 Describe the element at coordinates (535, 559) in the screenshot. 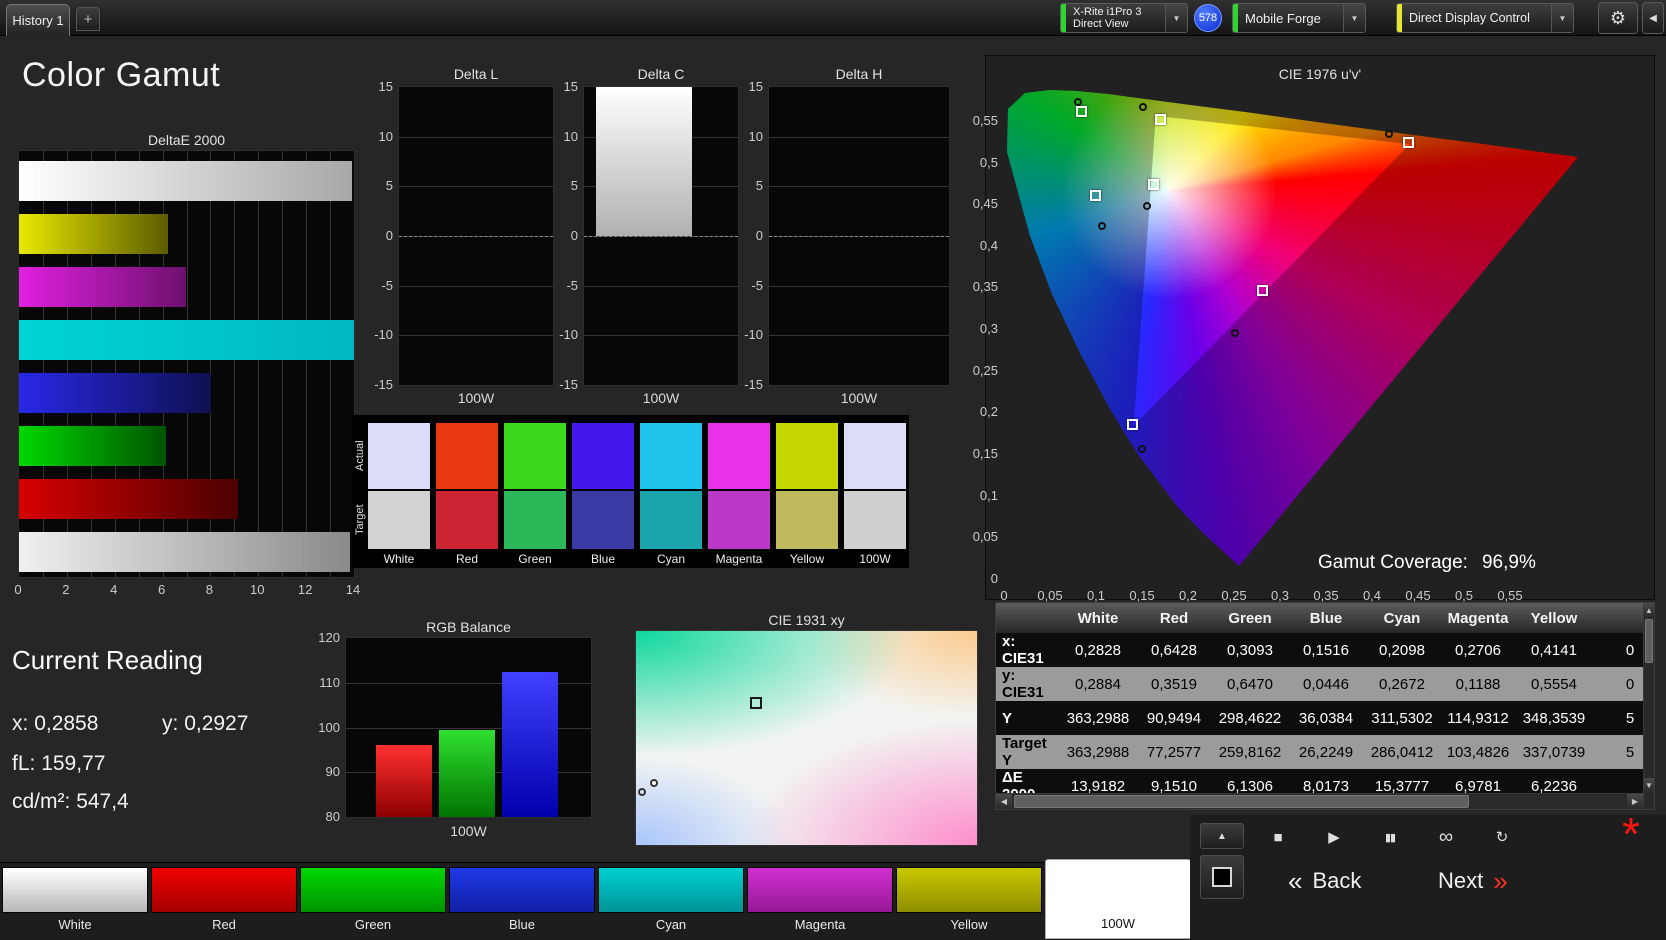

I see `swatch-column-label: Green` at that location.